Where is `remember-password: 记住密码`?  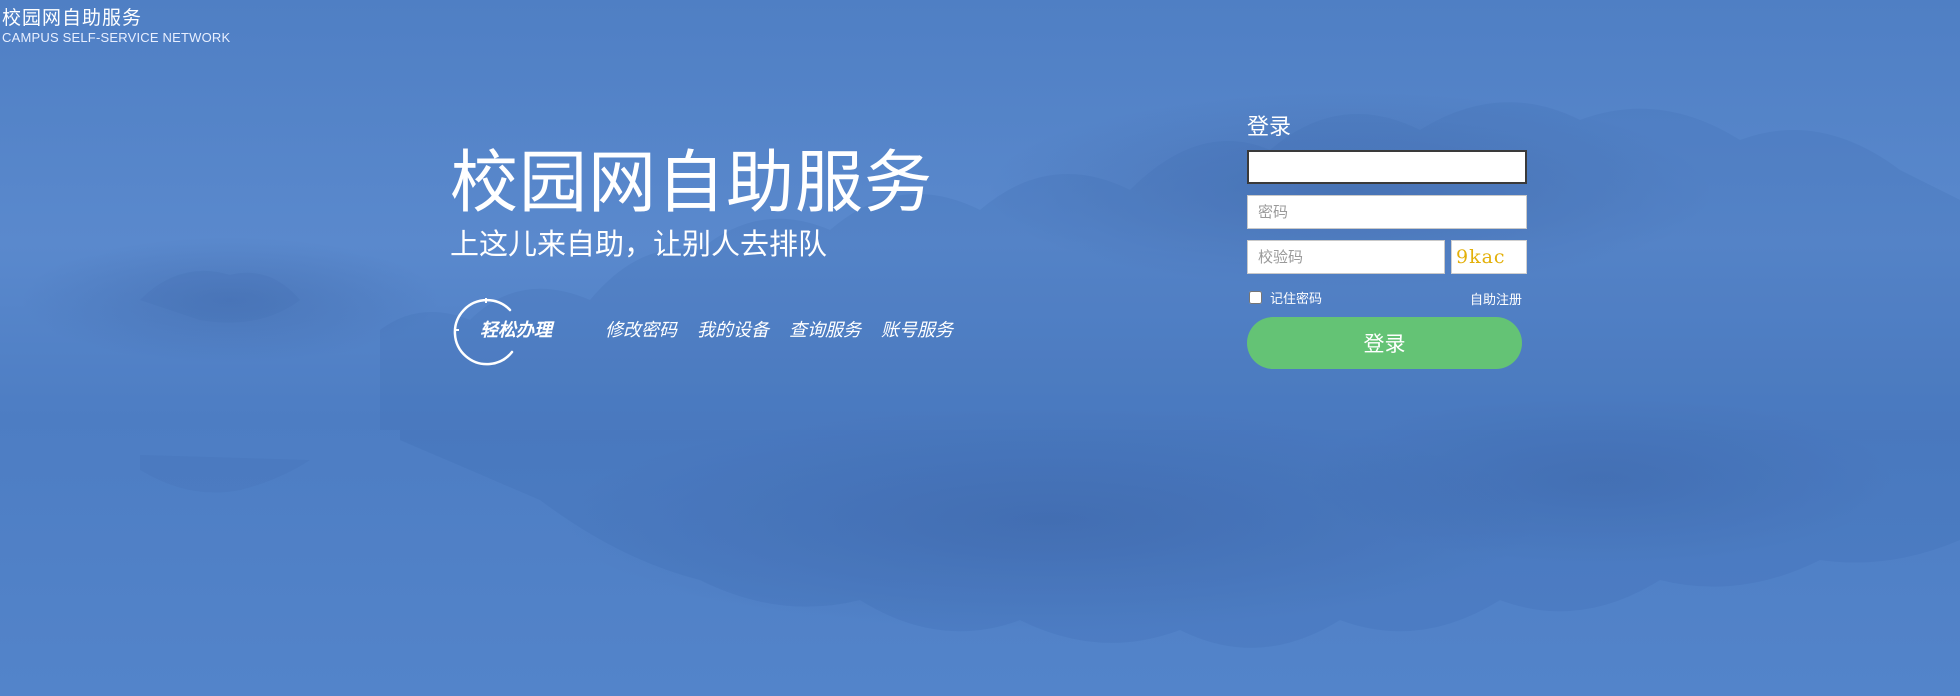 remember-password: 记住密码 is located at coordinates (1285, 297).